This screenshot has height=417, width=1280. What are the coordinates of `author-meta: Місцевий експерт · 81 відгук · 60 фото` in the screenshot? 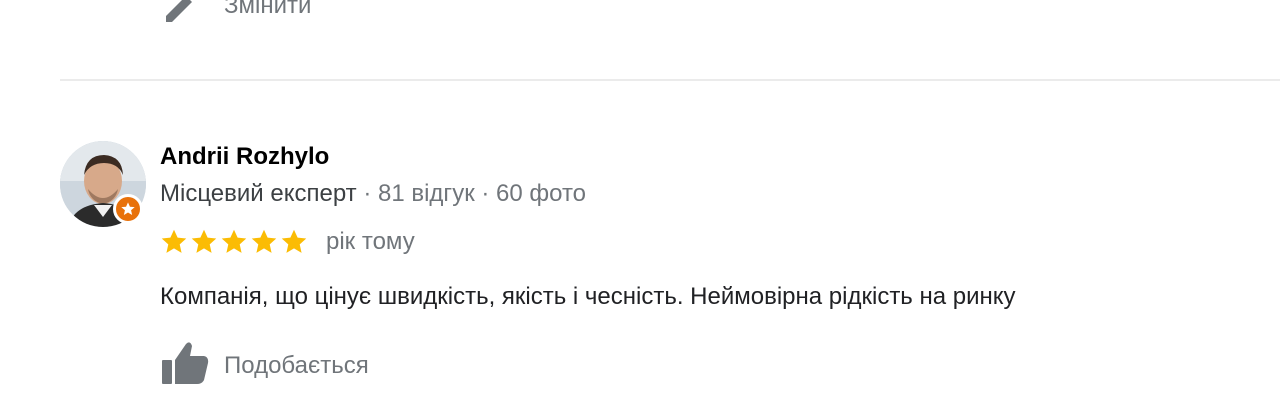 It's located at (373, 194).